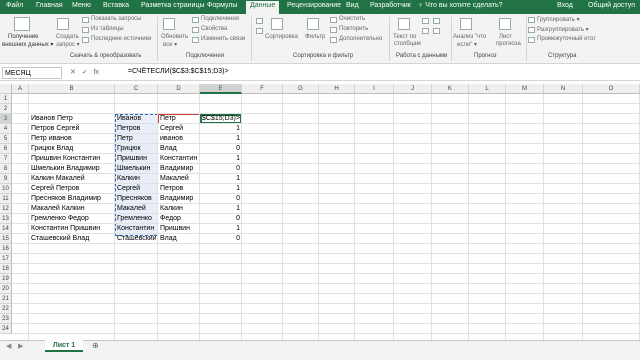 The width and height of the screenshot is (640, 360). What do you see at coordinates (6, 119) in the screenshot?
I see `row-header-3: 3` at bounding box center [6, 119].